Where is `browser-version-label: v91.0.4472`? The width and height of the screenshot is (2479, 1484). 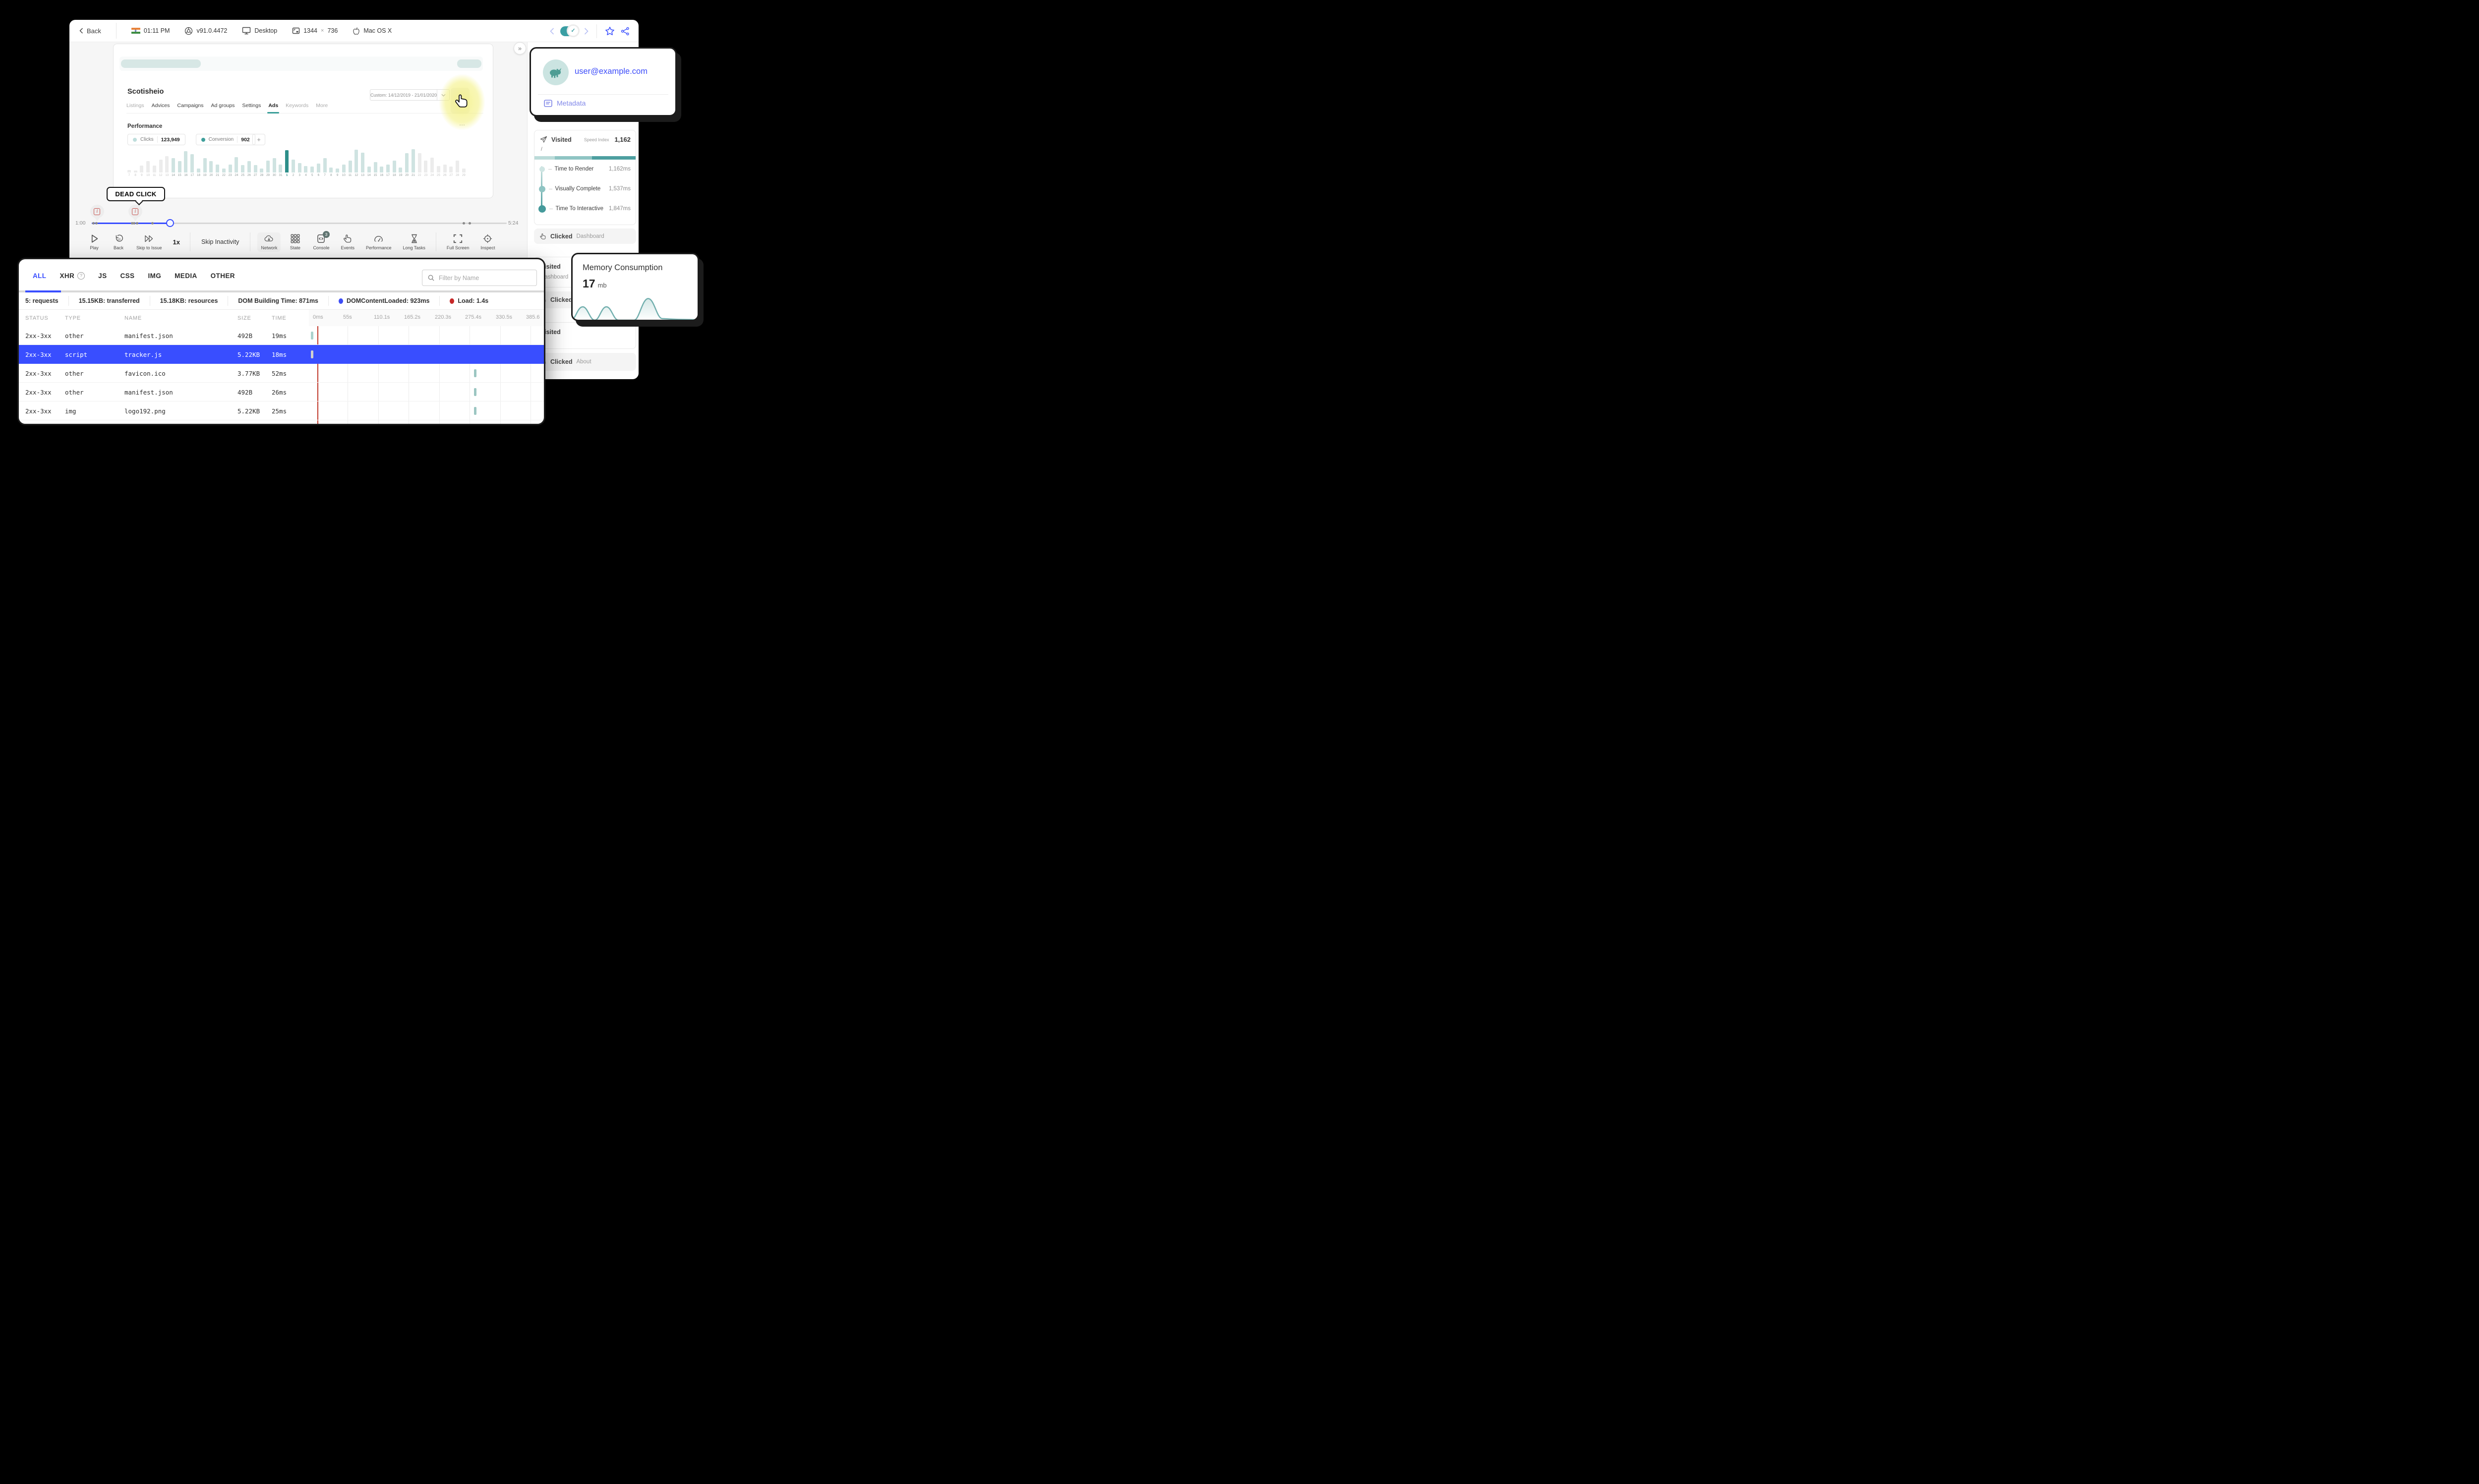
browser-version-label: v91.0.4472 is located at coordinates (212, 30).